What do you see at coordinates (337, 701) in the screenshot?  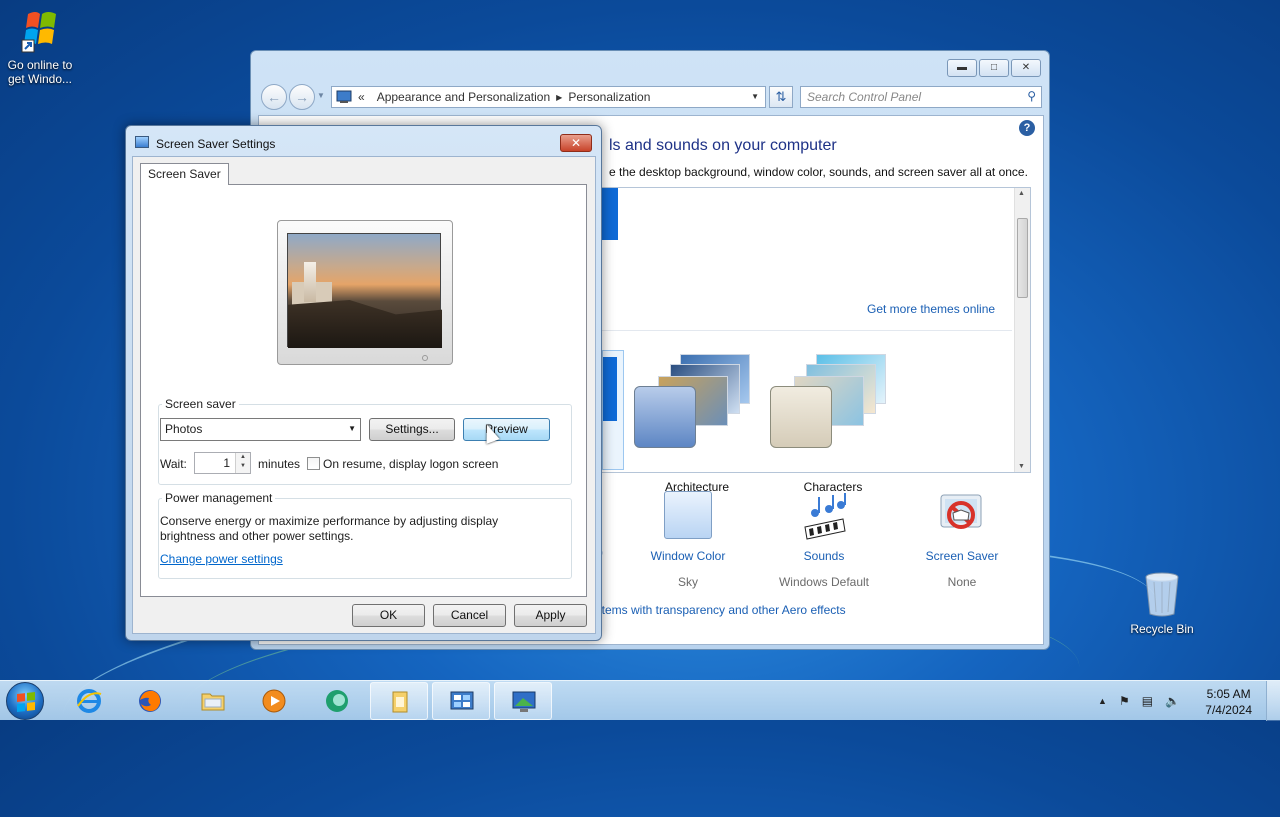 I see `taskbar-chat-app` at bounding box center [337, 701].